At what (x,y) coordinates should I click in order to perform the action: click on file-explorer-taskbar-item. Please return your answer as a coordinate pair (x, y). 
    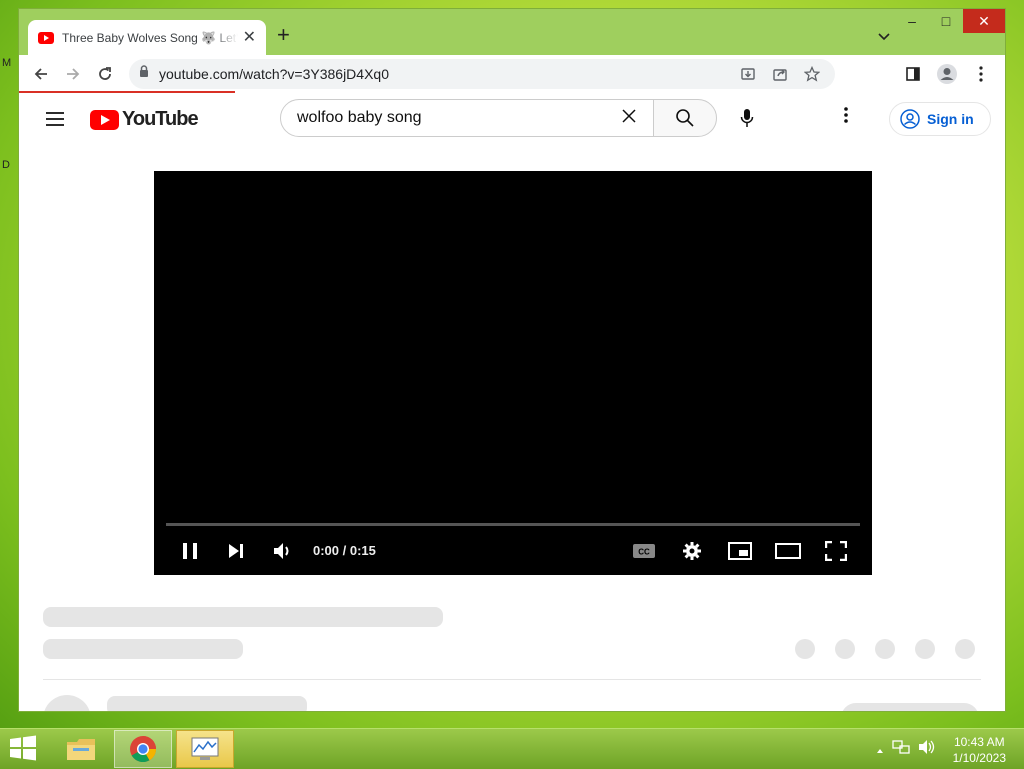
    Looking at the image, I should click on (81, 749).